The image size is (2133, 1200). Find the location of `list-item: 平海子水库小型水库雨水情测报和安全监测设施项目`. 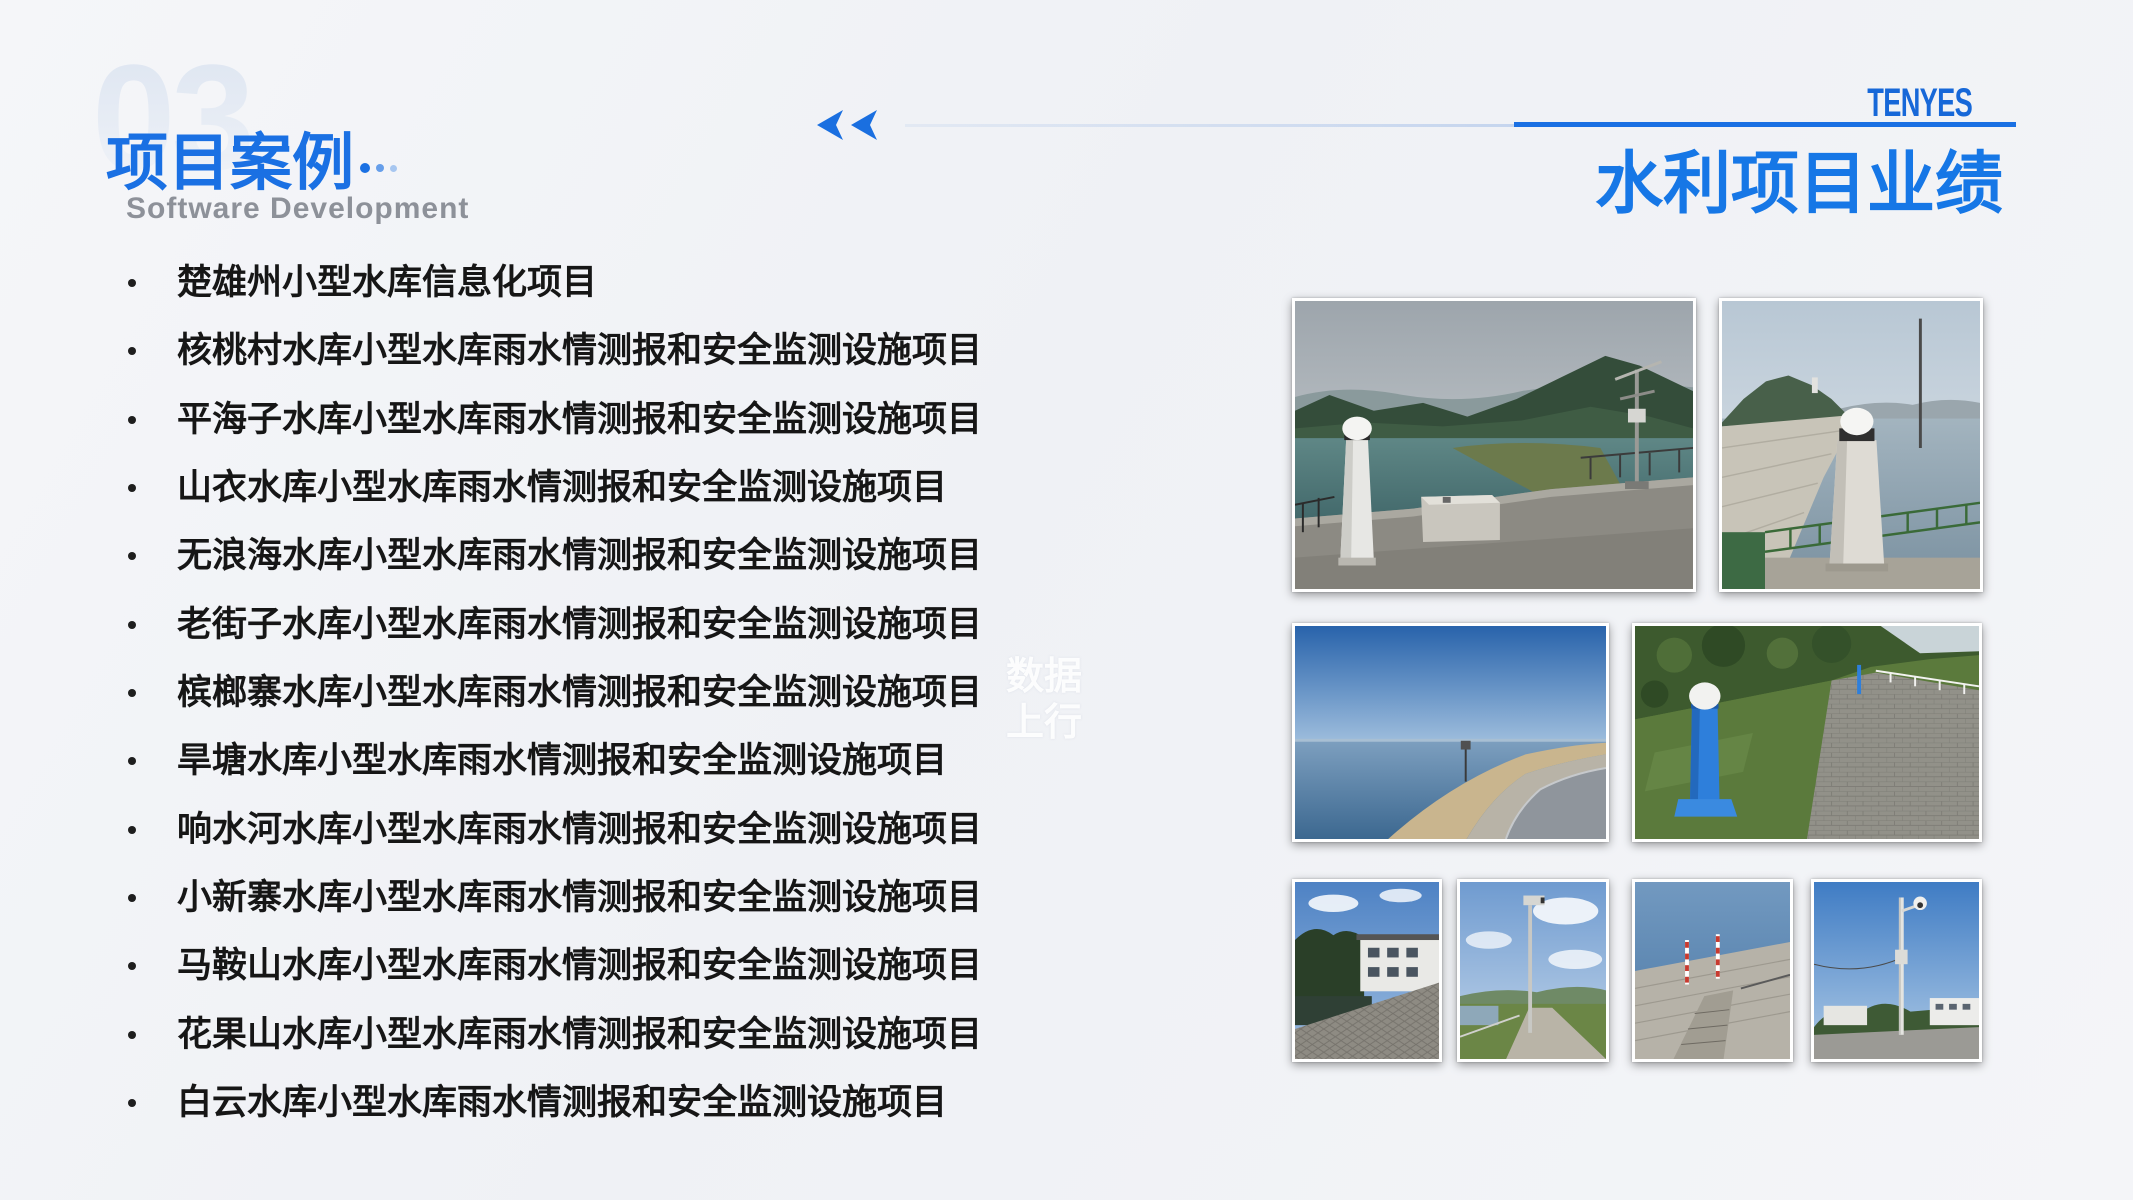

list-item: 平海子水库小型水库雨水情测报和安全监测设施项目 is located at coordinates (500, 420).